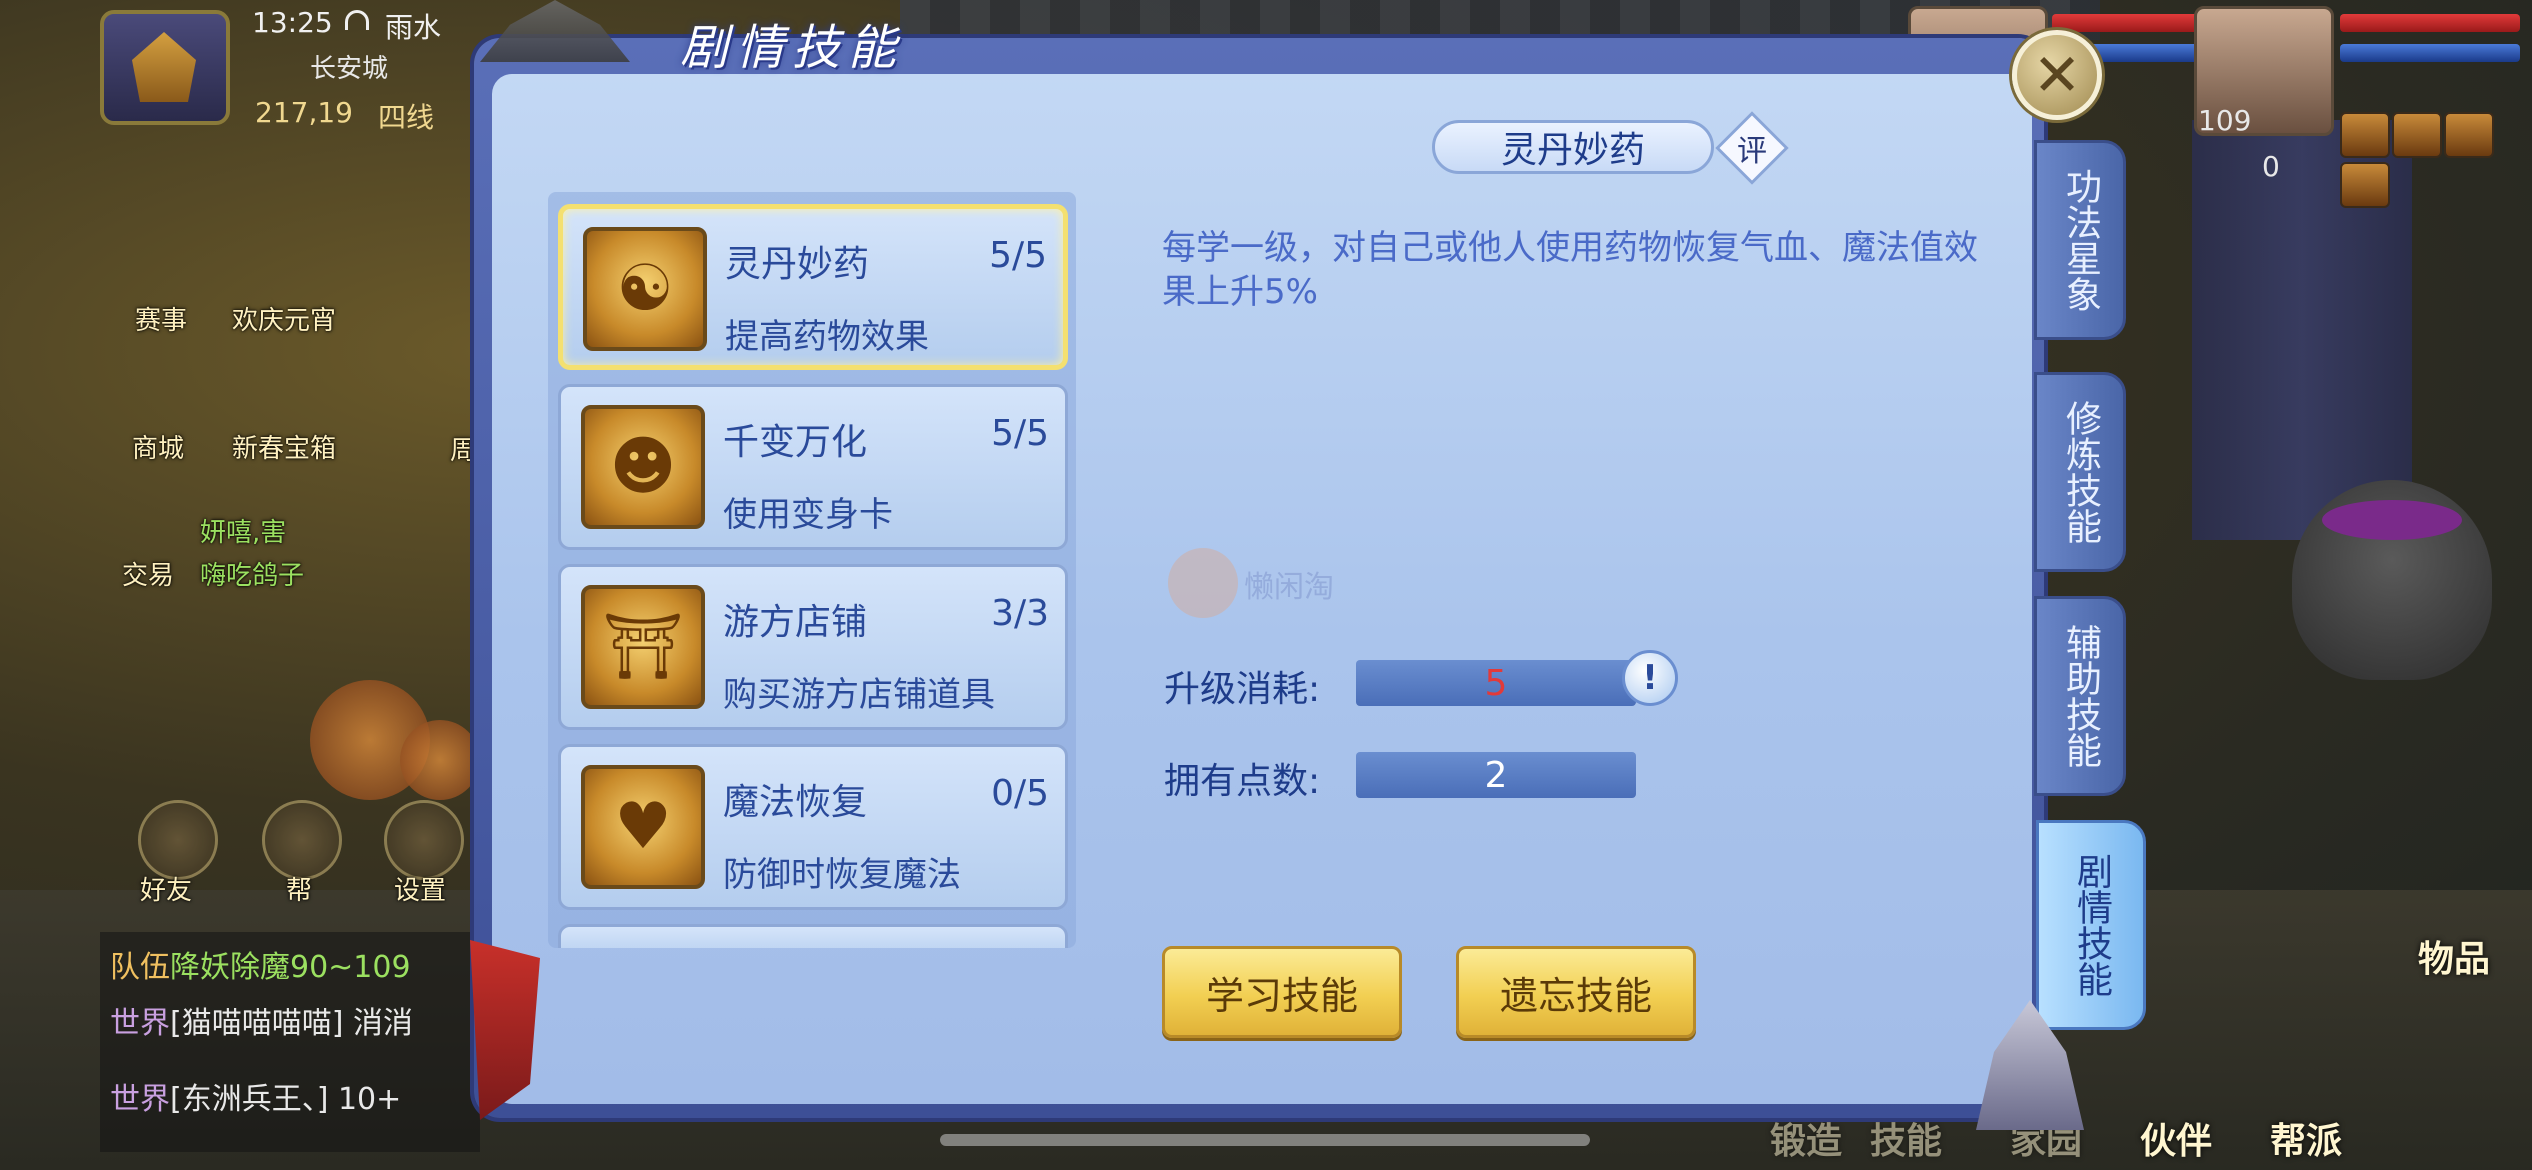 The image size is (2532, 1170). What do you see at coordinates (1265, 1140) in the screenshot?
I see `home-indicator` at bounding box center [1265, 1140].